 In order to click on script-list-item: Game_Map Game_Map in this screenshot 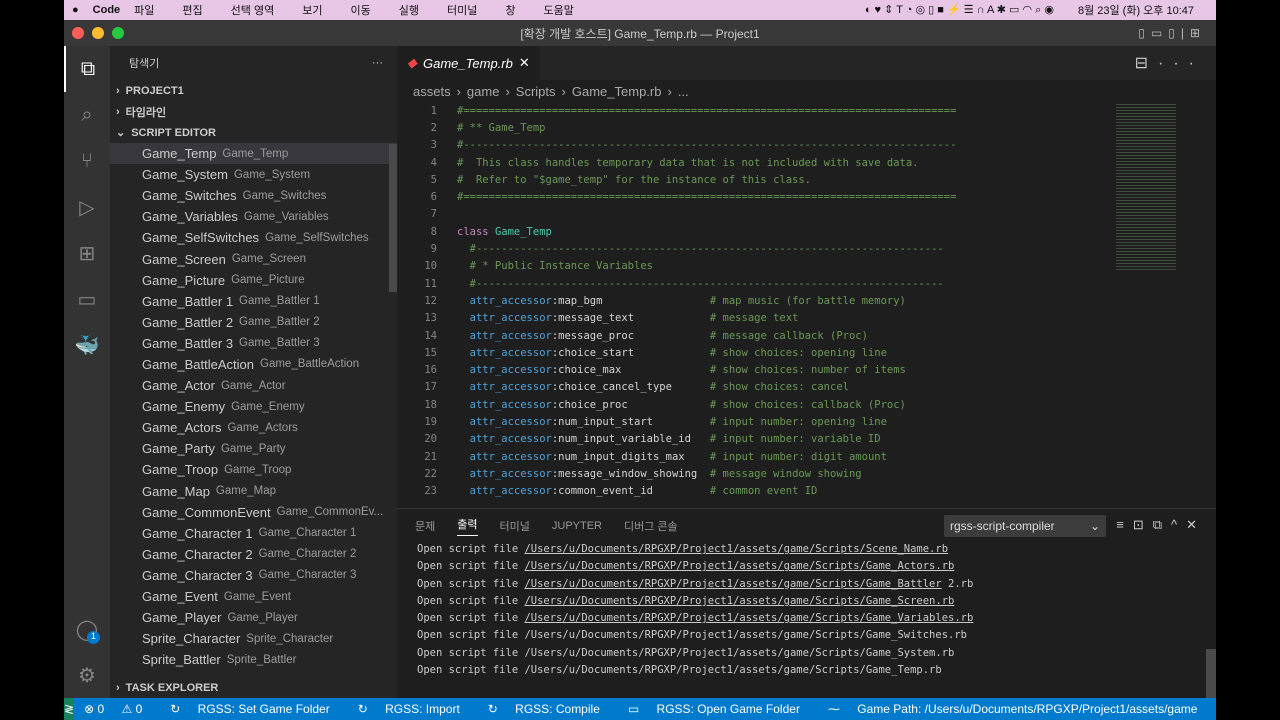, I will do `click(253, 491)`.